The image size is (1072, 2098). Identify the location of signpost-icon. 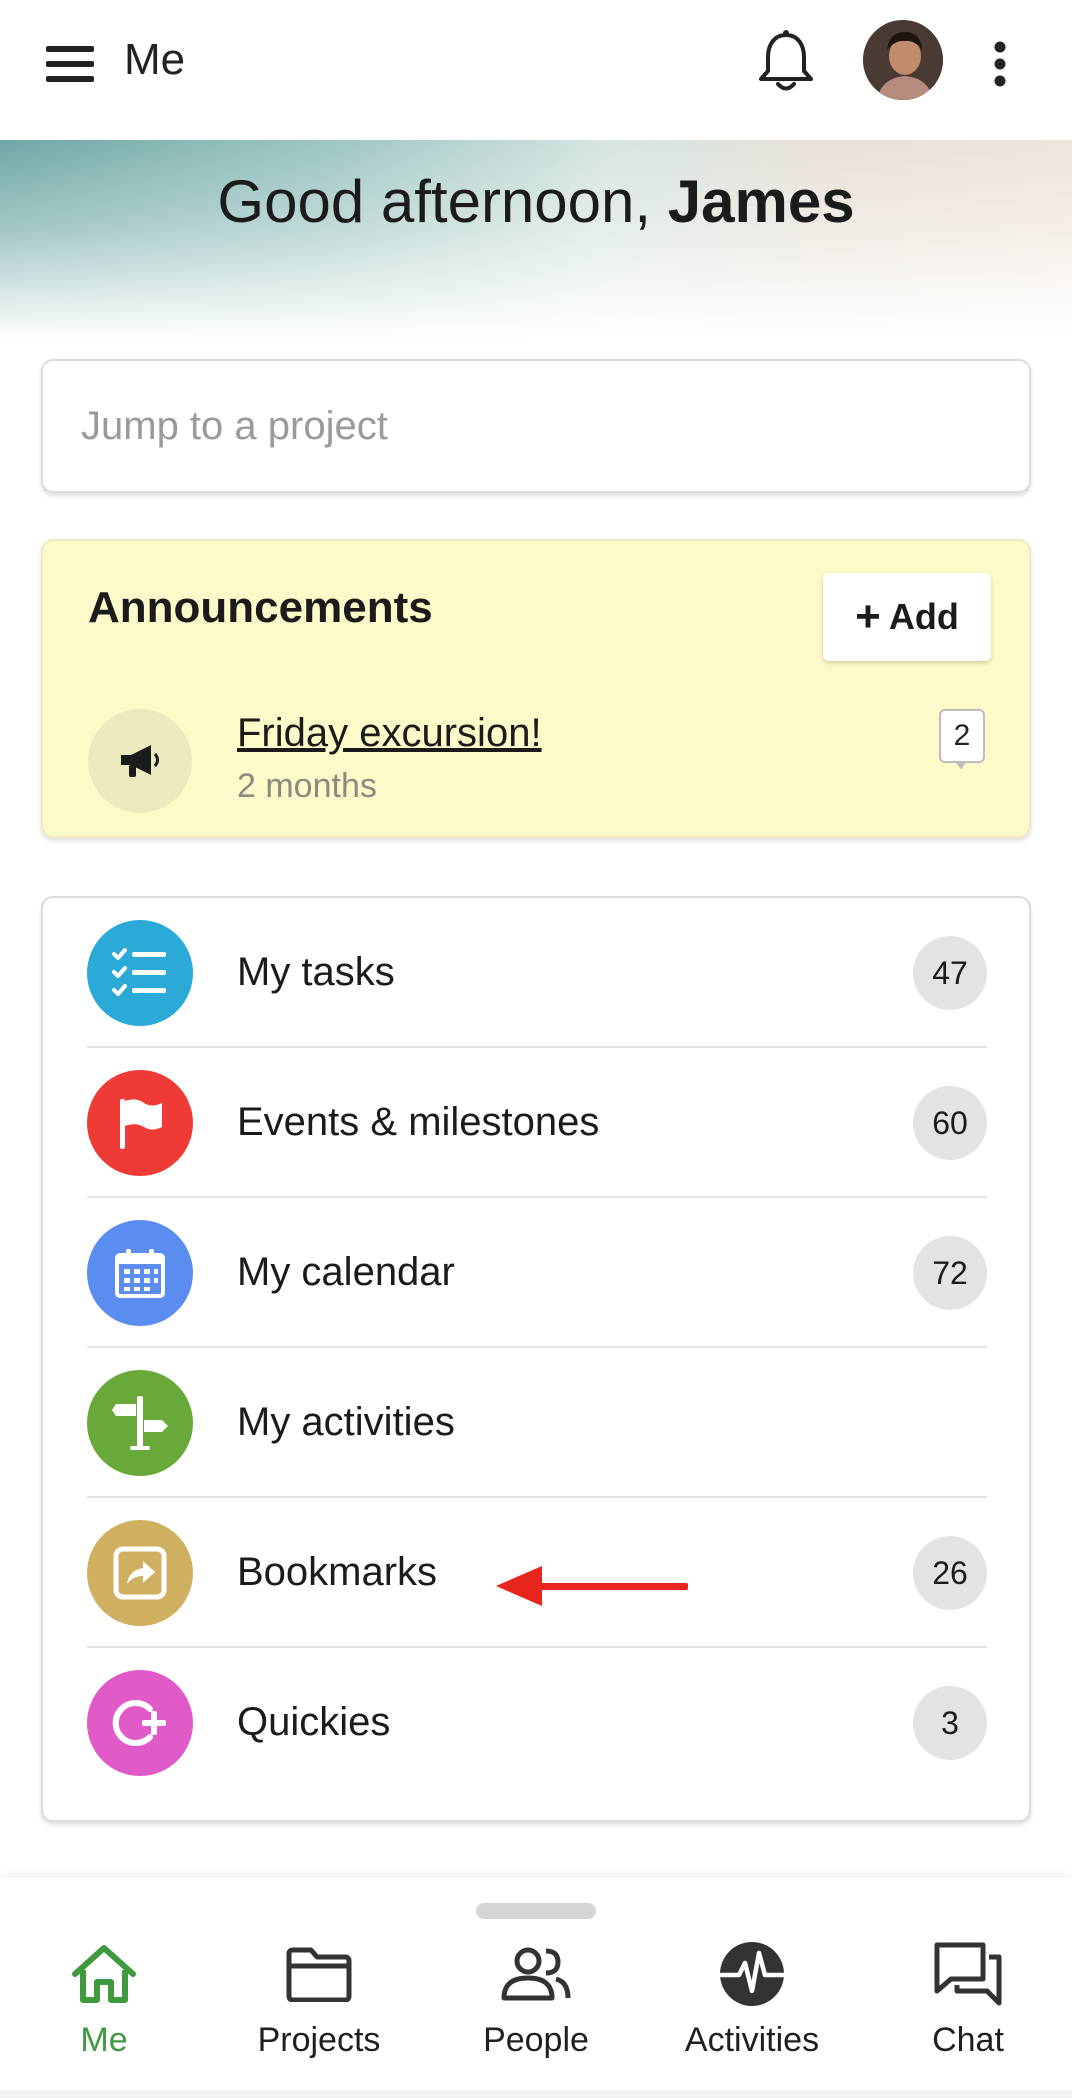
(140, 1423).